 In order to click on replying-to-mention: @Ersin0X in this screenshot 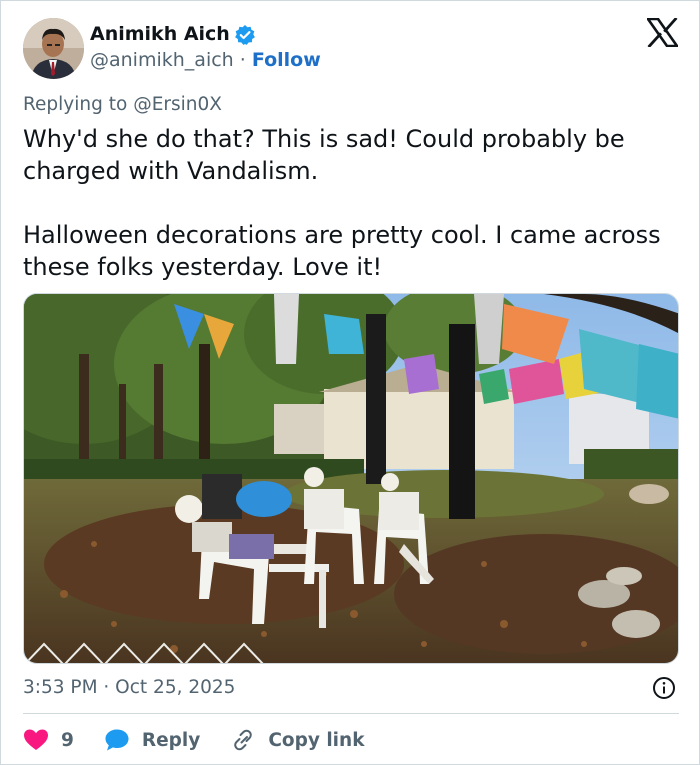, I will do `click(177, 104)`.